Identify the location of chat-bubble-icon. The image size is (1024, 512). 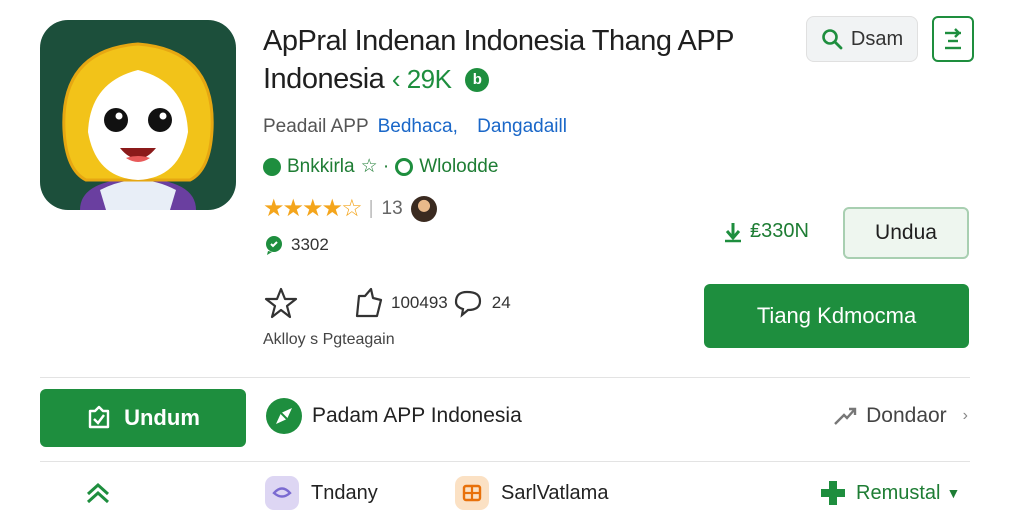
(274, 245).